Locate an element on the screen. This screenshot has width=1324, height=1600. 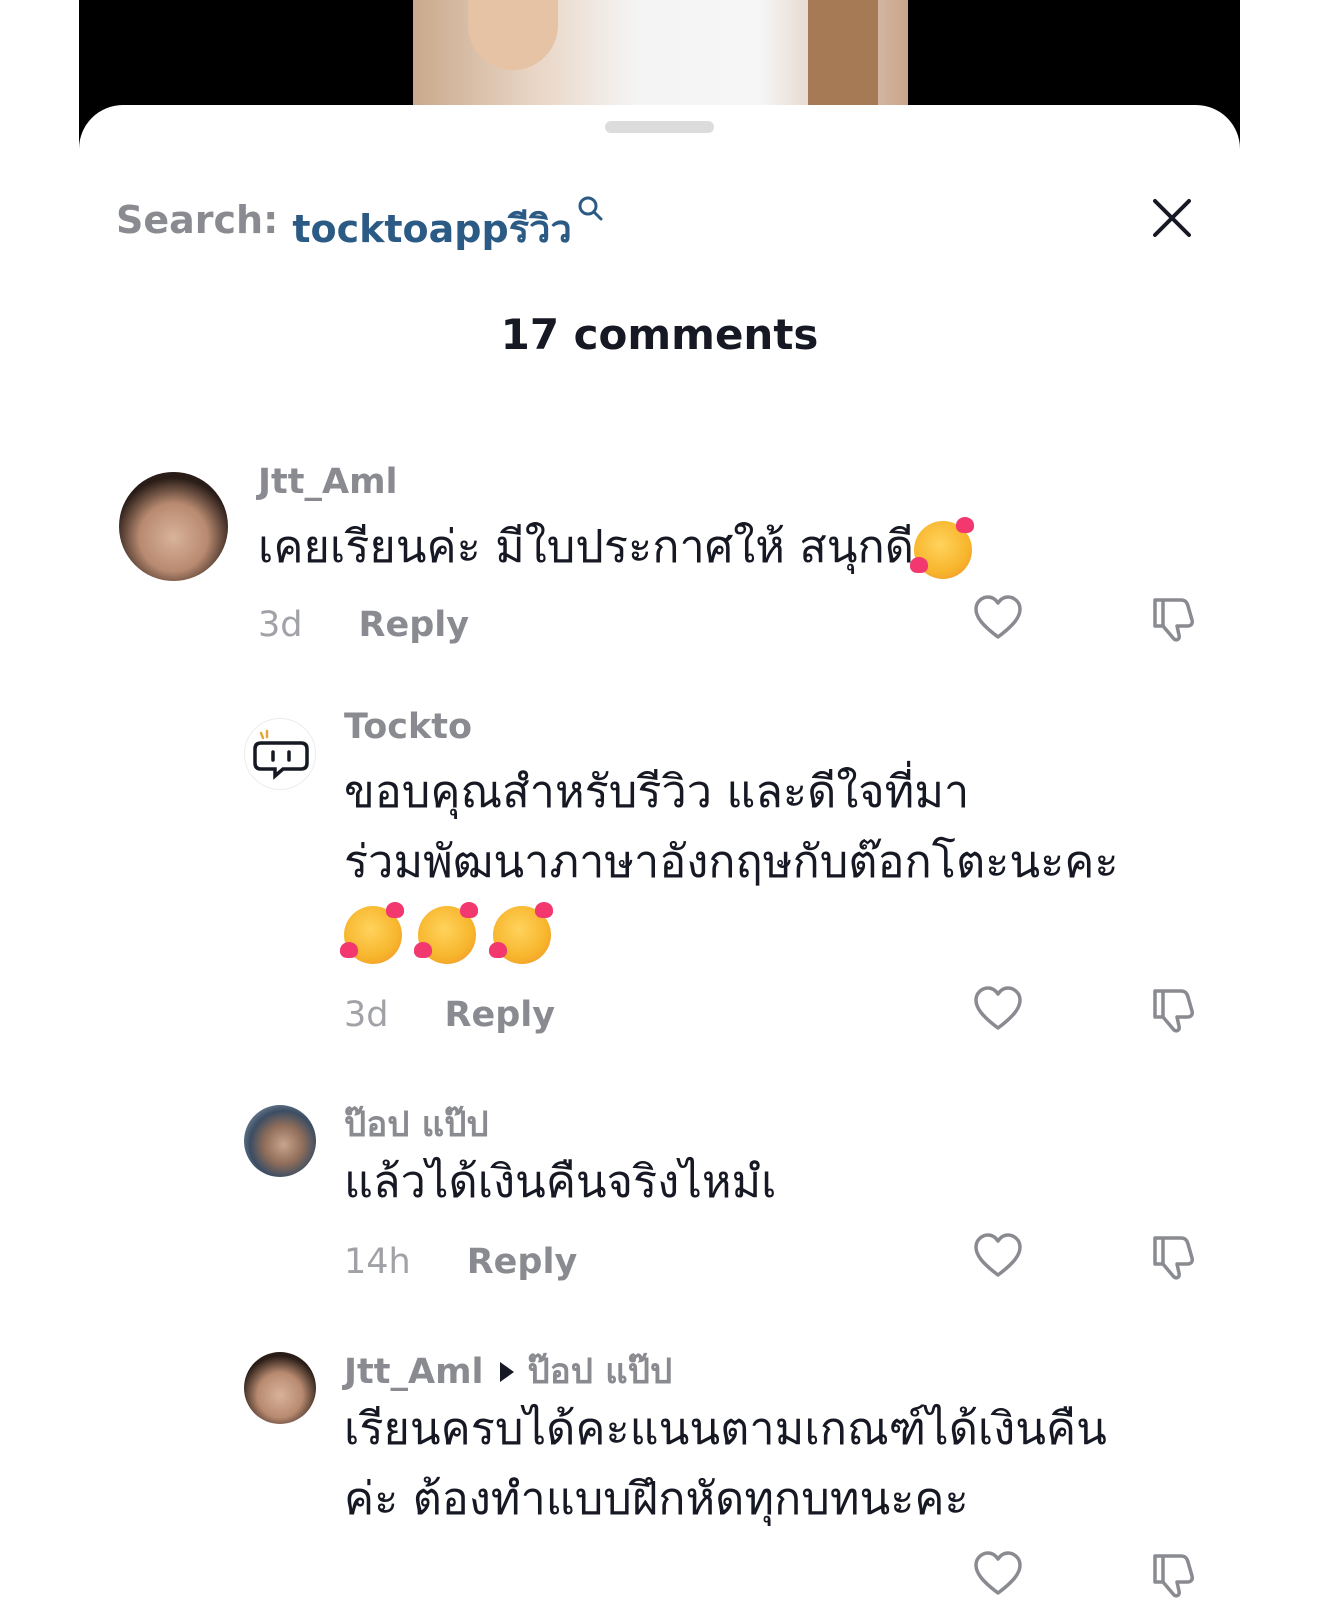
comment-author: Jtt_Aml is located at coordinates (414, 1372).